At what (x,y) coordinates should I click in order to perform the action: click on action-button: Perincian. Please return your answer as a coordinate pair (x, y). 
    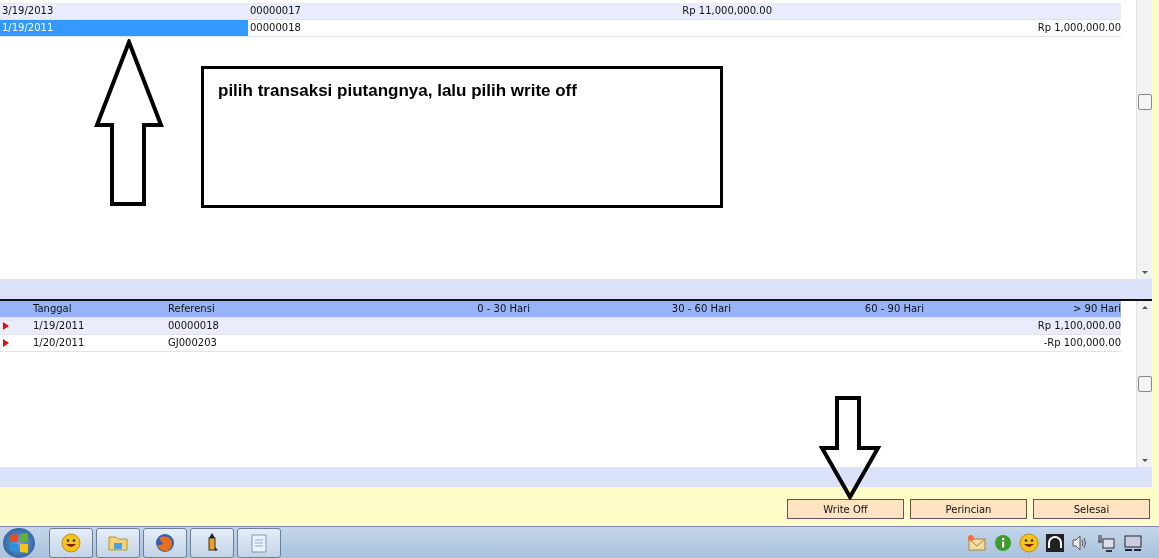
    Looking at the image, I should click on (968, 509).